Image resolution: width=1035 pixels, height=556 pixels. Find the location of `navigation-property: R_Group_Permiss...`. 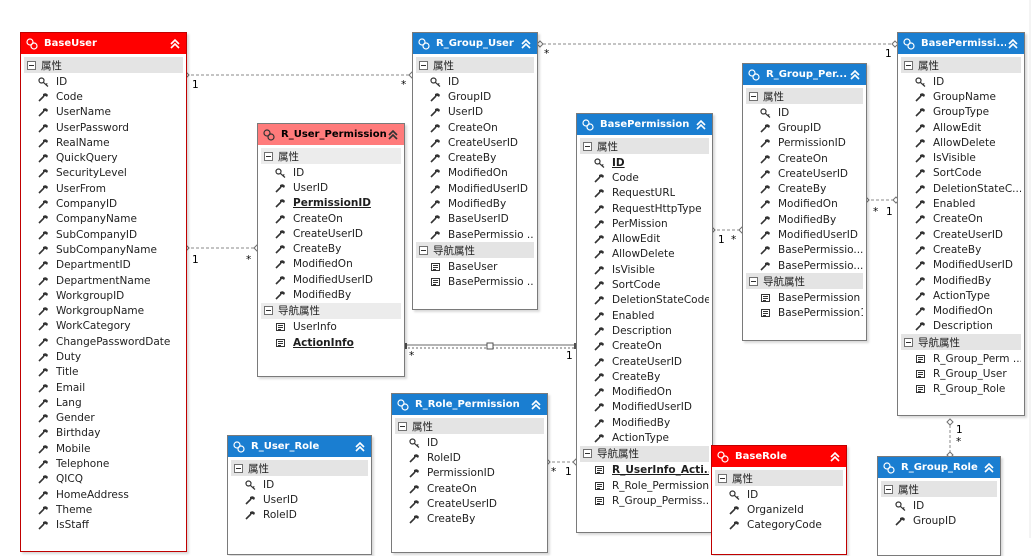

navigation-property: R_Group_Permiss... is located at coordinates (644, 500).